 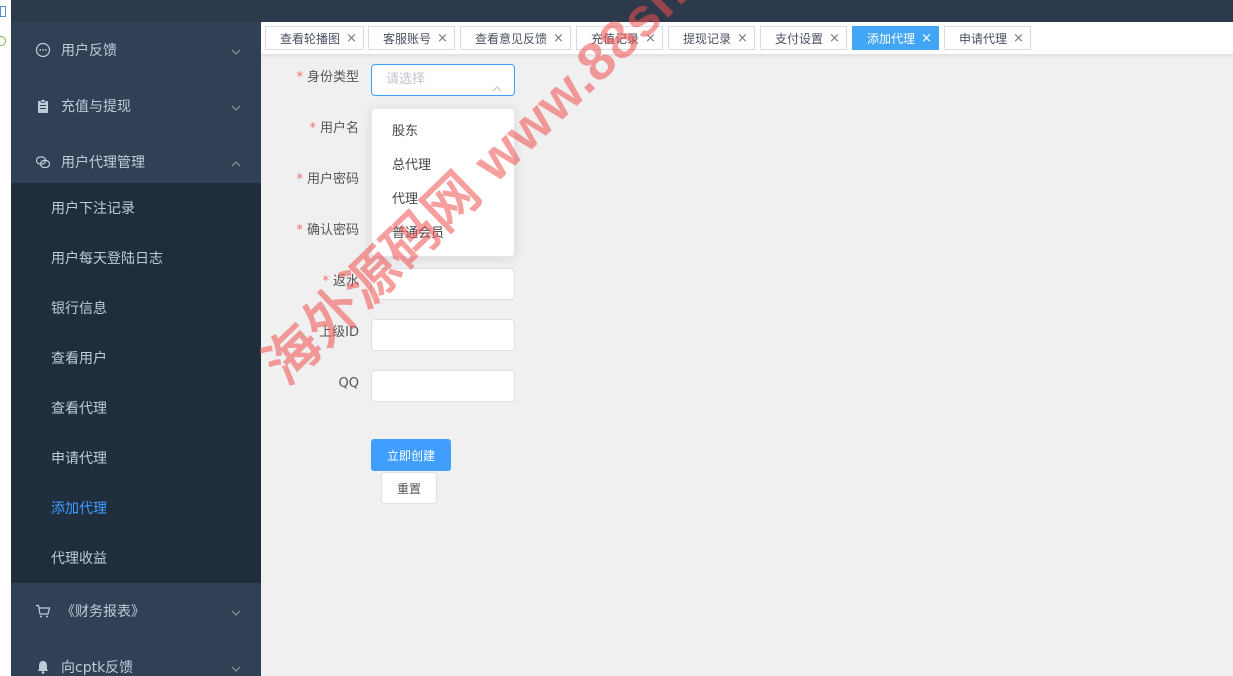 I want to click on tab-carousel: 查看轮播图 ×, so click(x=314, y=38).